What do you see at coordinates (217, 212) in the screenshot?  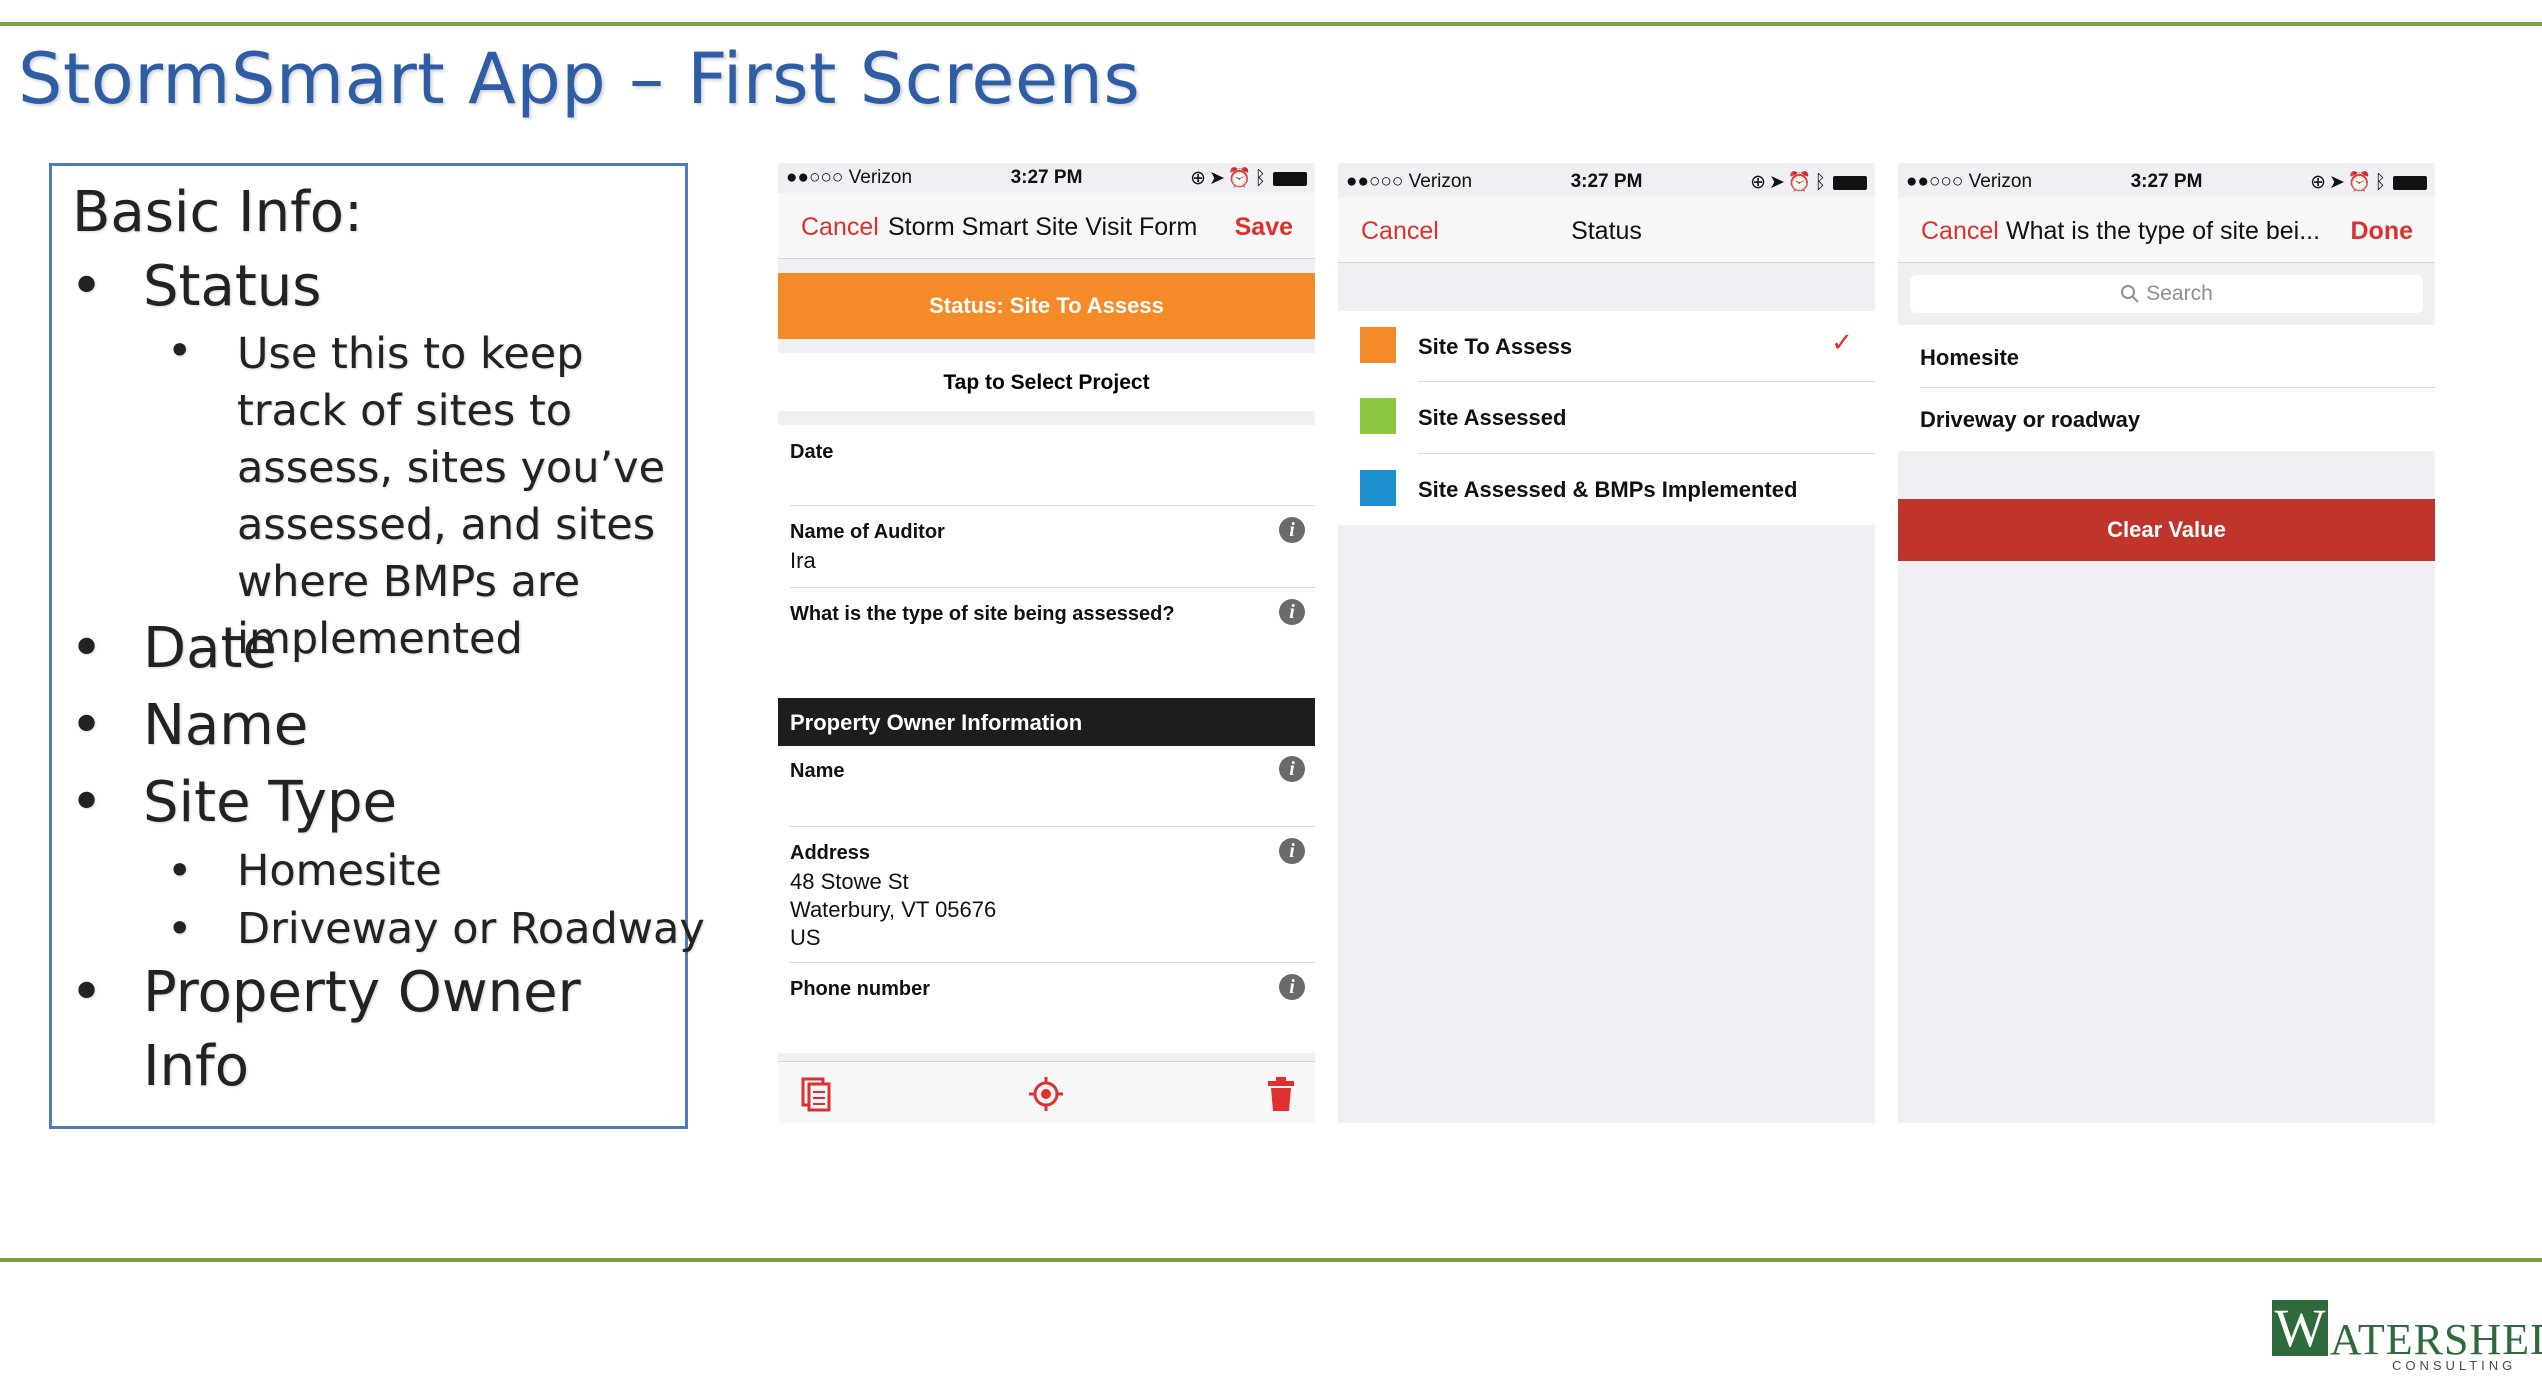 I see `basic-info-heading: Basic Info:` at bounding box center [217, 212].